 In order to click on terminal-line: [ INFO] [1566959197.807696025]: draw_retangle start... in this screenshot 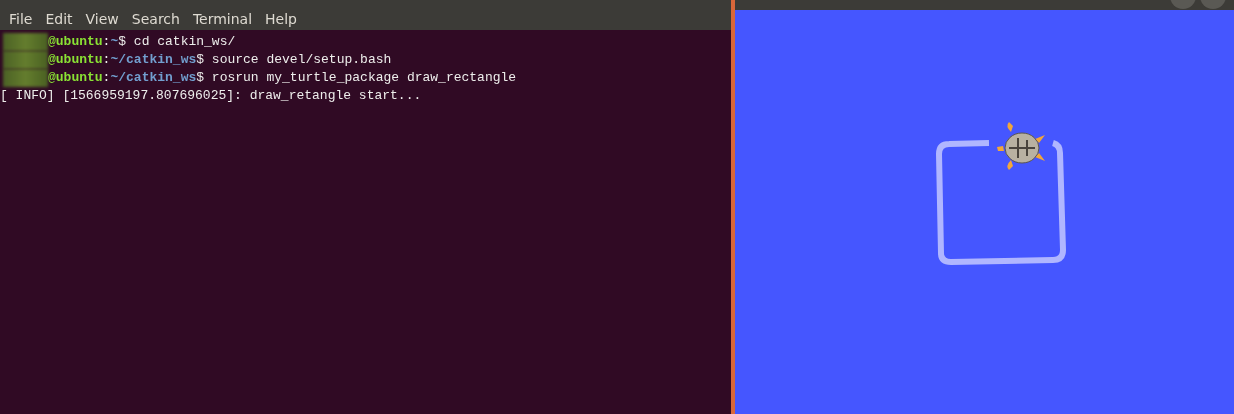, I will do `click(211, 96)`.